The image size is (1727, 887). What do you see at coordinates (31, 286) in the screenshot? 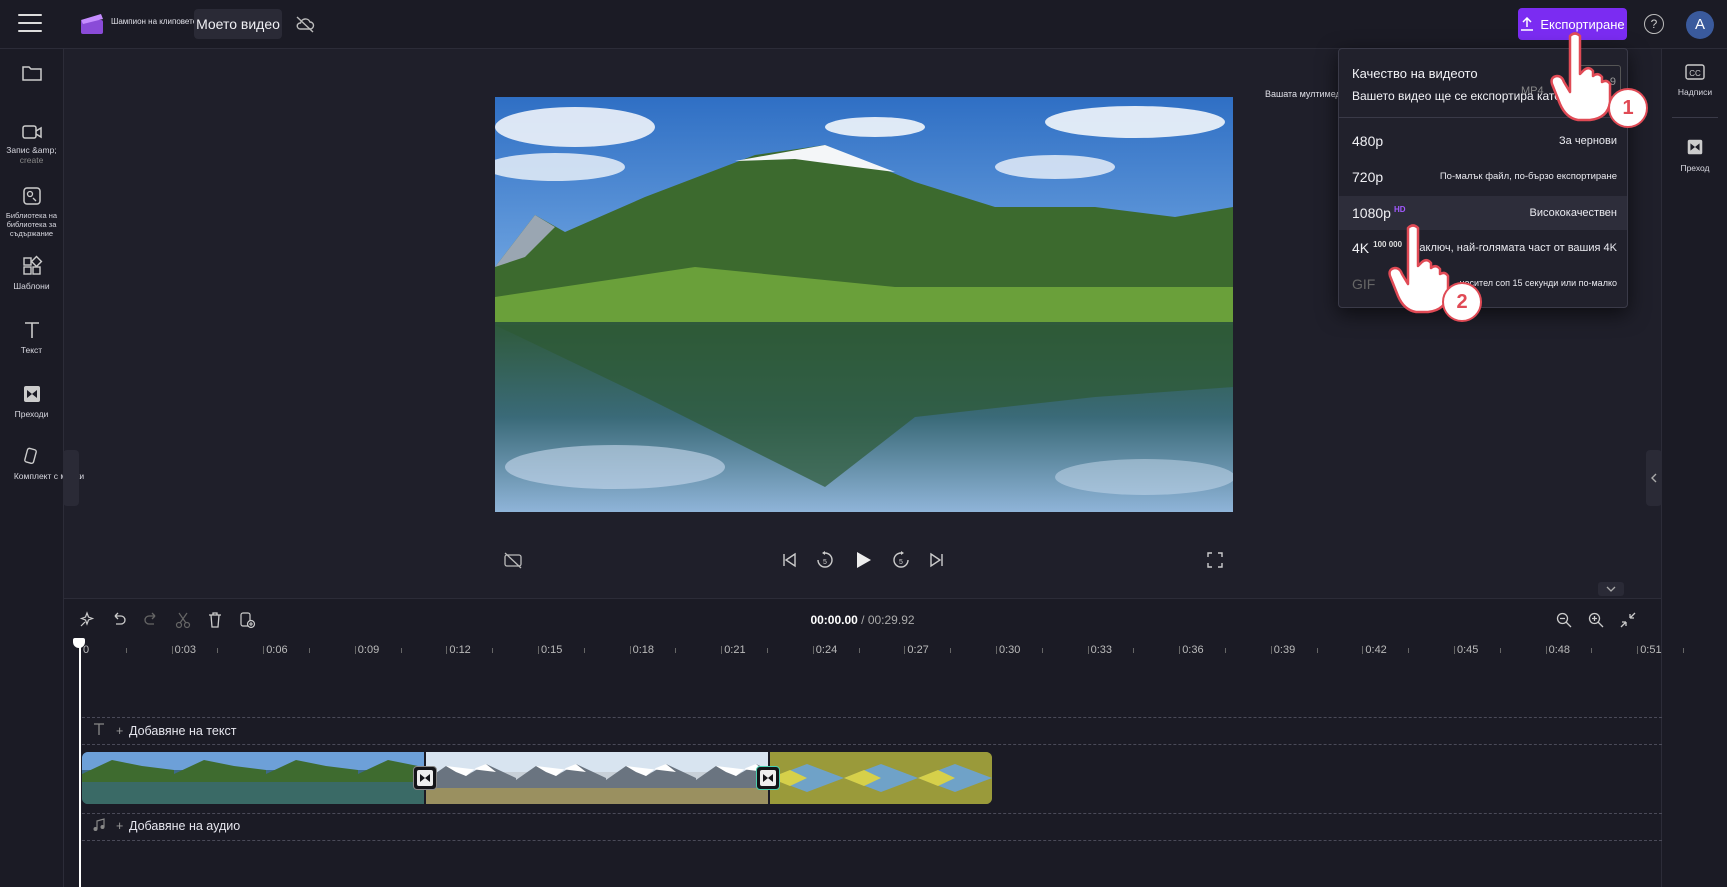
I see `sidebar-item-label: Шаблони` at bounding box center [31, 286].